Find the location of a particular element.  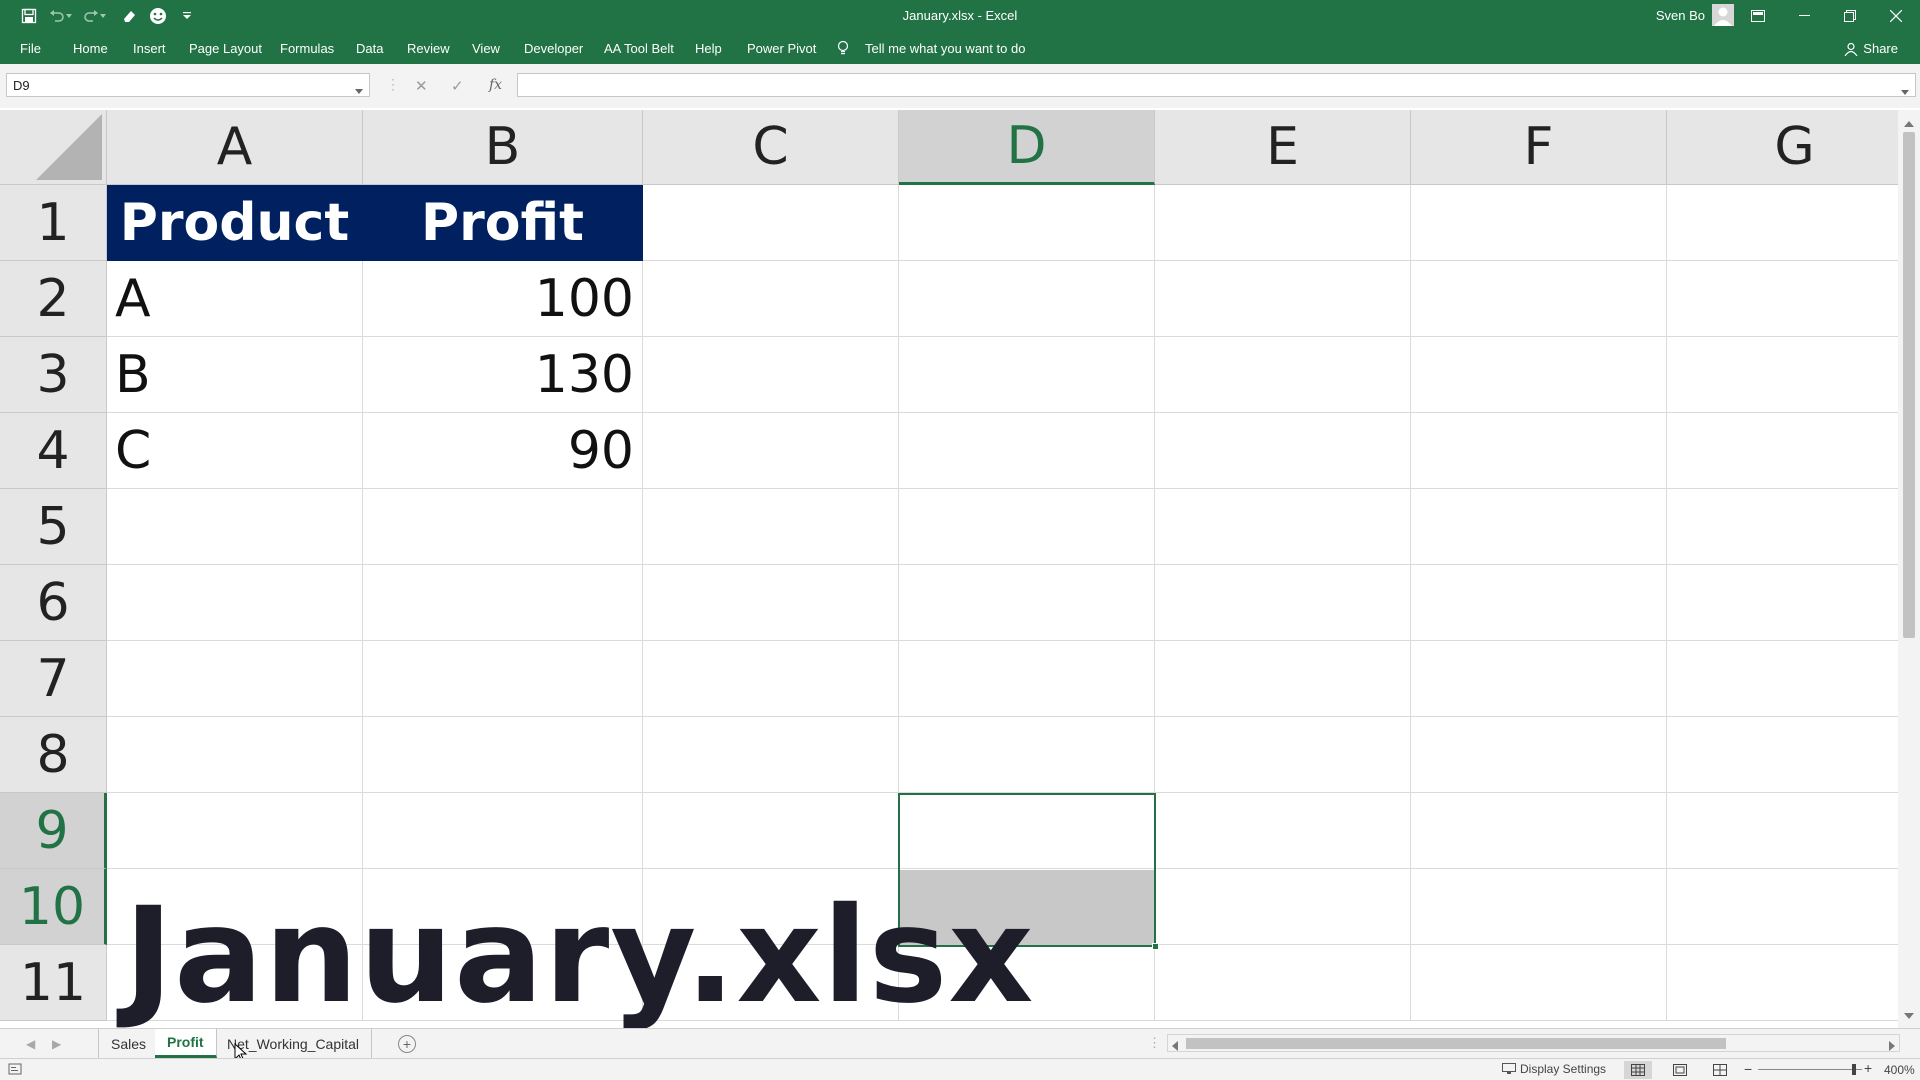

new-sheet-button: + is located at coordinates (407, 1044).